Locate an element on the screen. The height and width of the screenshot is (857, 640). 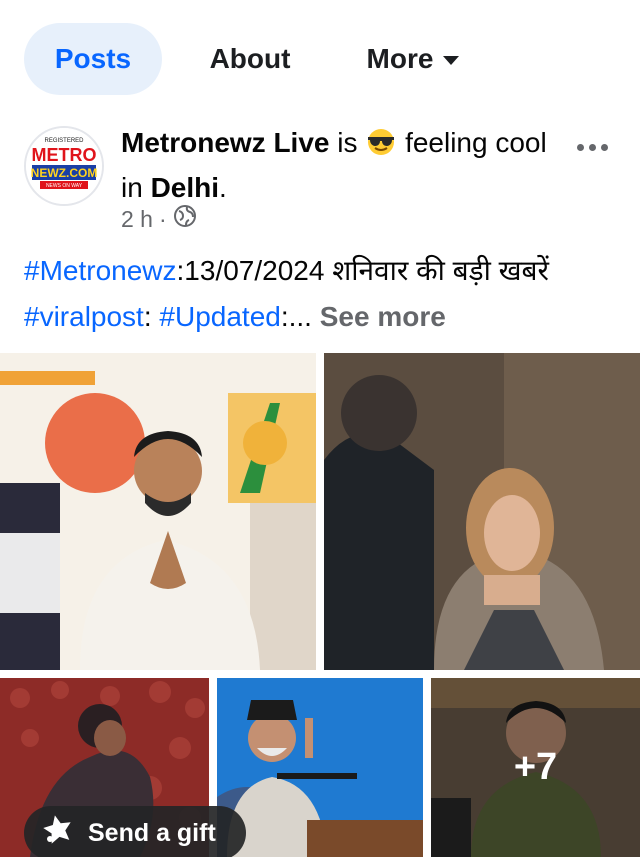
send-gift-button: Send a gift is located at coordinates (135, 831).